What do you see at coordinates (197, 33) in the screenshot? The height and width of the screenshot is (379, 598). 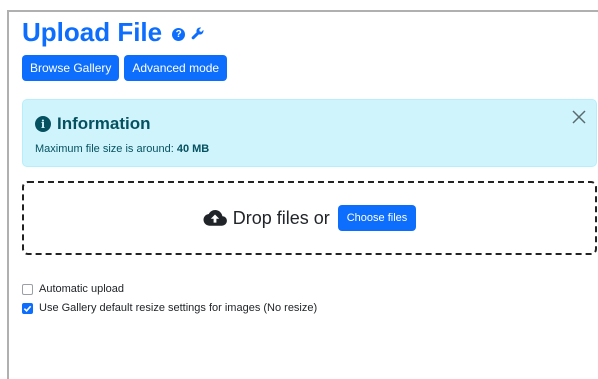 I see `wrench-icon` at bounding box center [197, 33].